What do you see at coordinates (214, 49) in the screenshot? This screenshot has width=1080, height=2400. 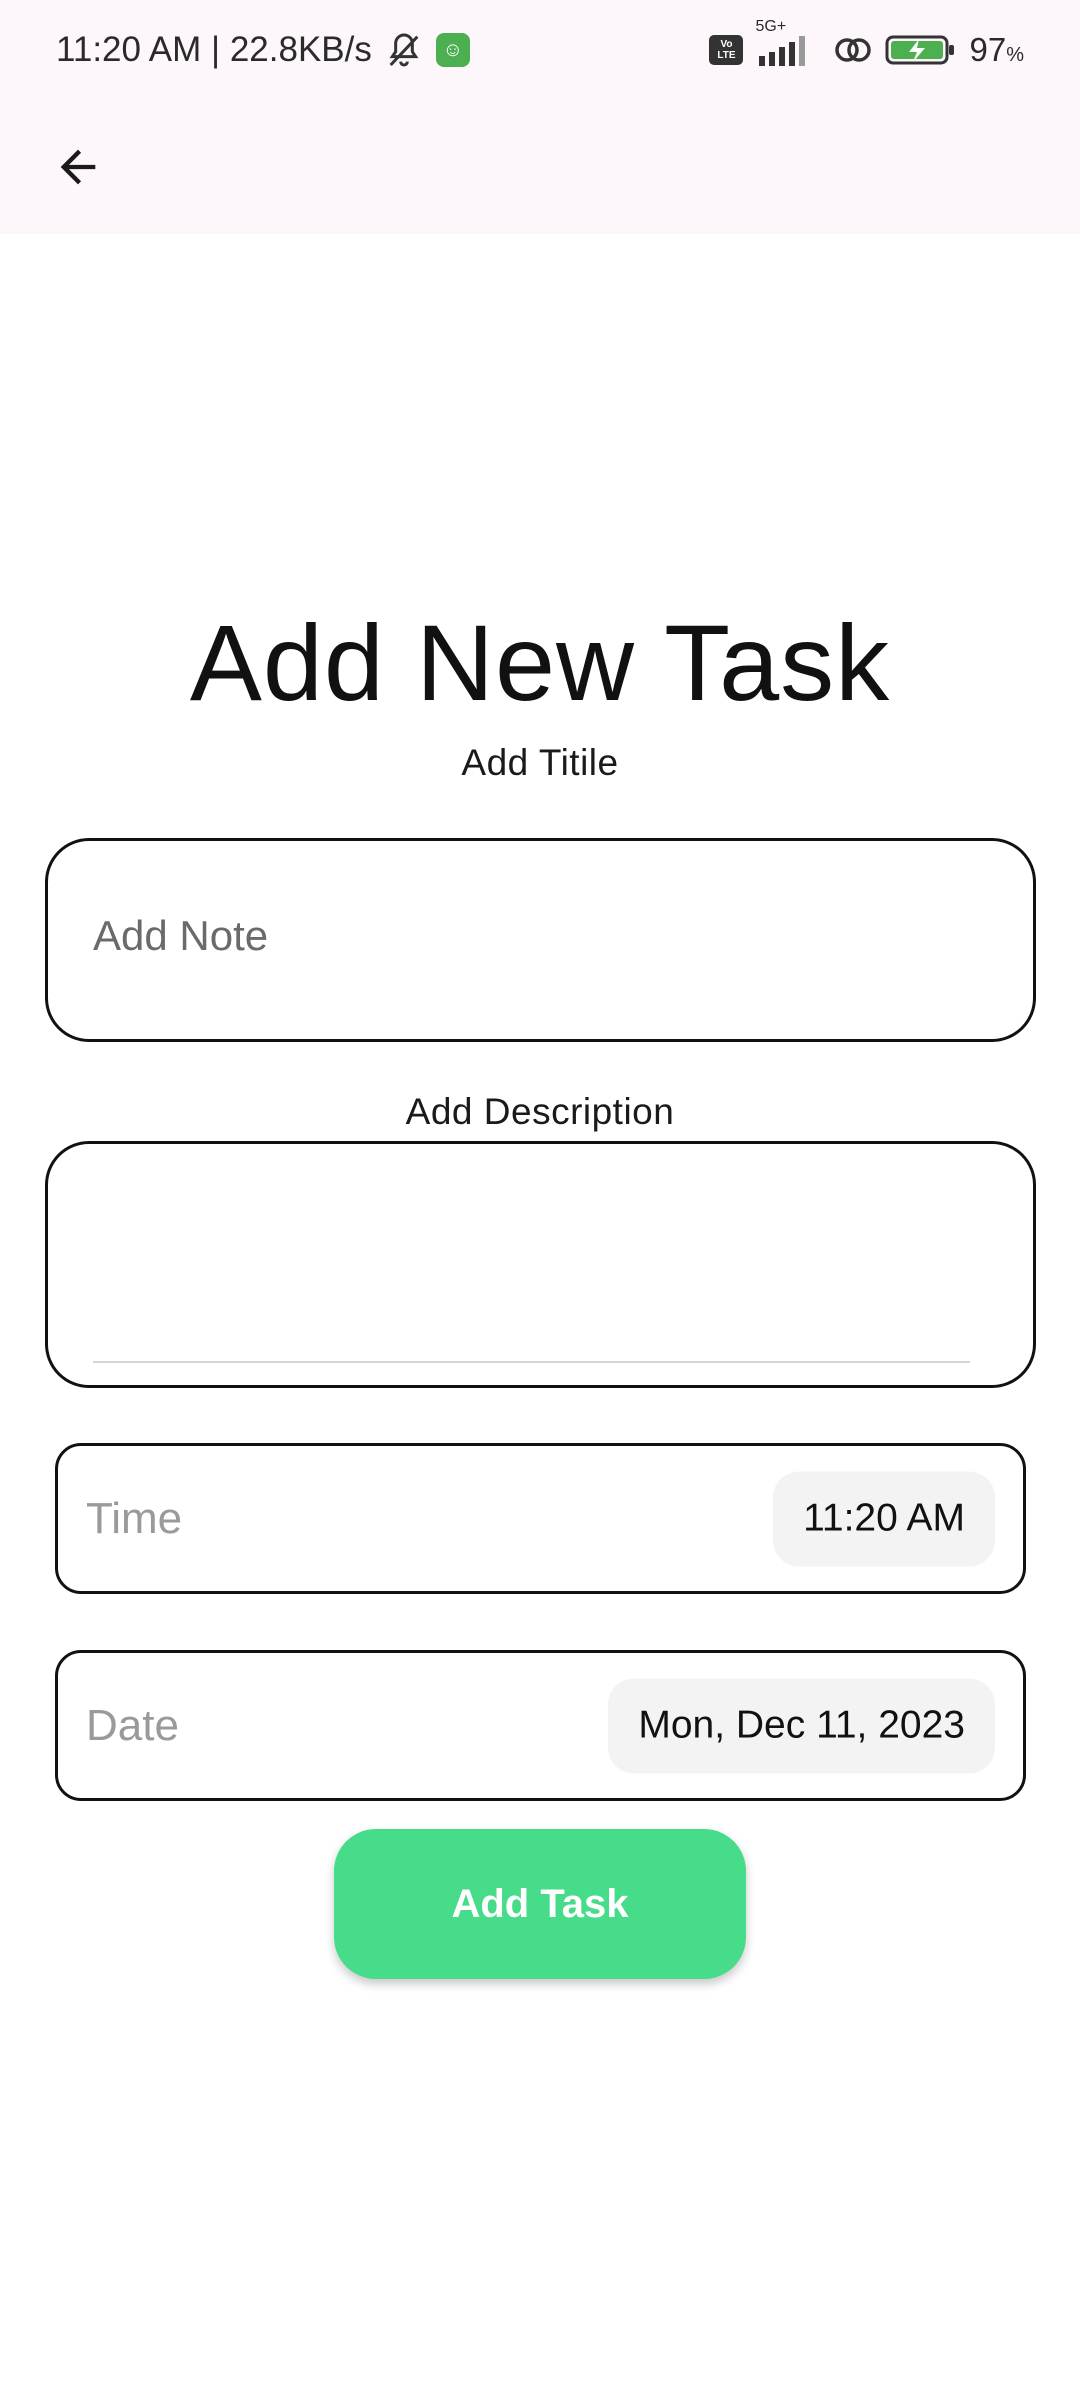 I see `status-time-speed: 11:20 AM | 22.8KB/s` at bounding box center [214, 49].